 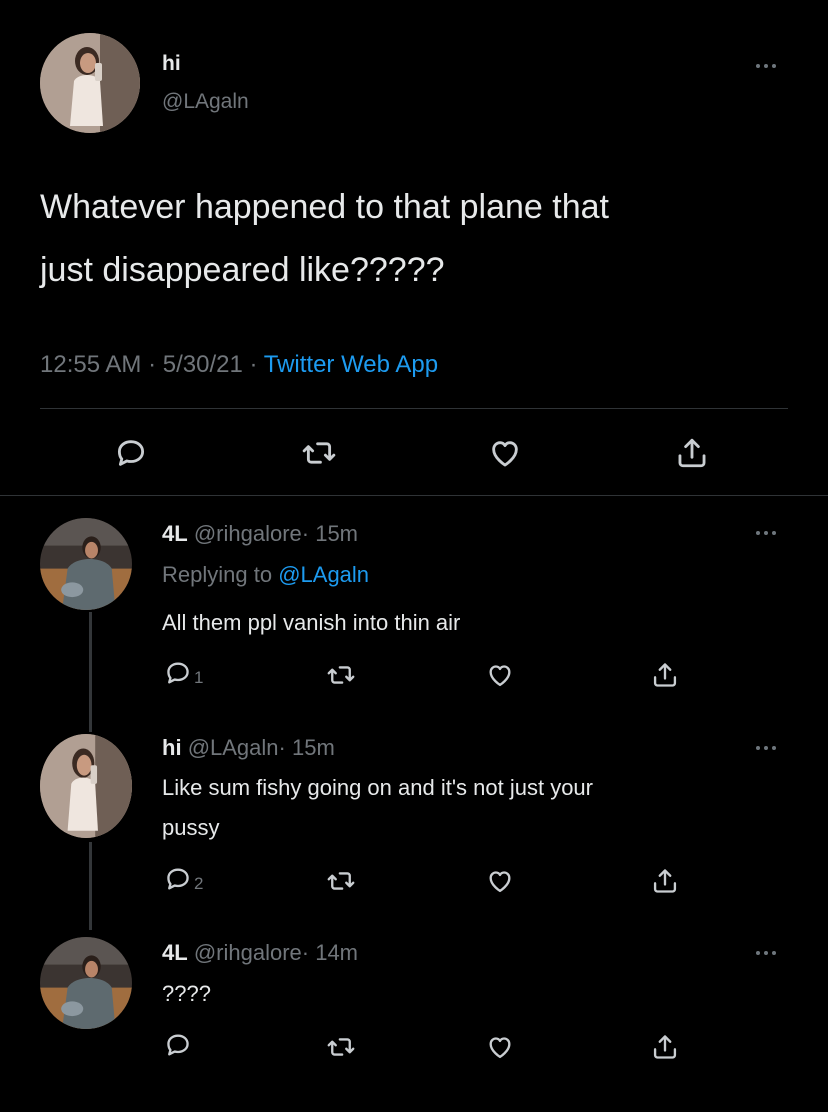 What do you see at coordinates (351, 364) in the screenshot?
I see `tweet-source: Twitter Web App` at bounding box center [351, 364].